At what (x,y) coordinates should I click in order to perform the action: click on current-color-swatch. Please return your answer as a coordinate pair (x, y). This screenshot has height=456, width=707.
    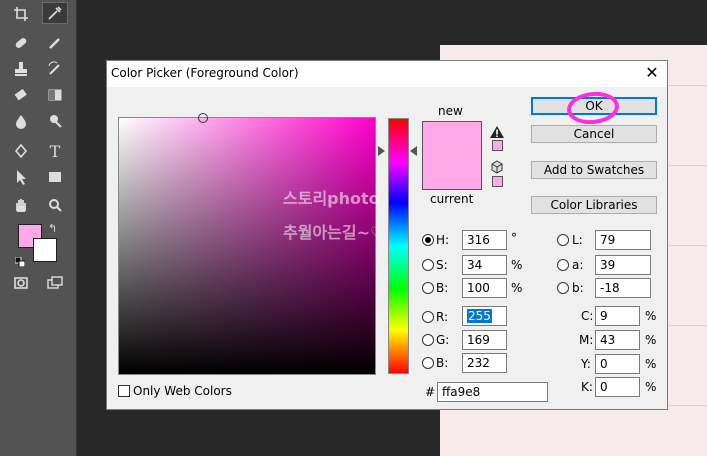
    Looking at the image, I should click on (452, 173).